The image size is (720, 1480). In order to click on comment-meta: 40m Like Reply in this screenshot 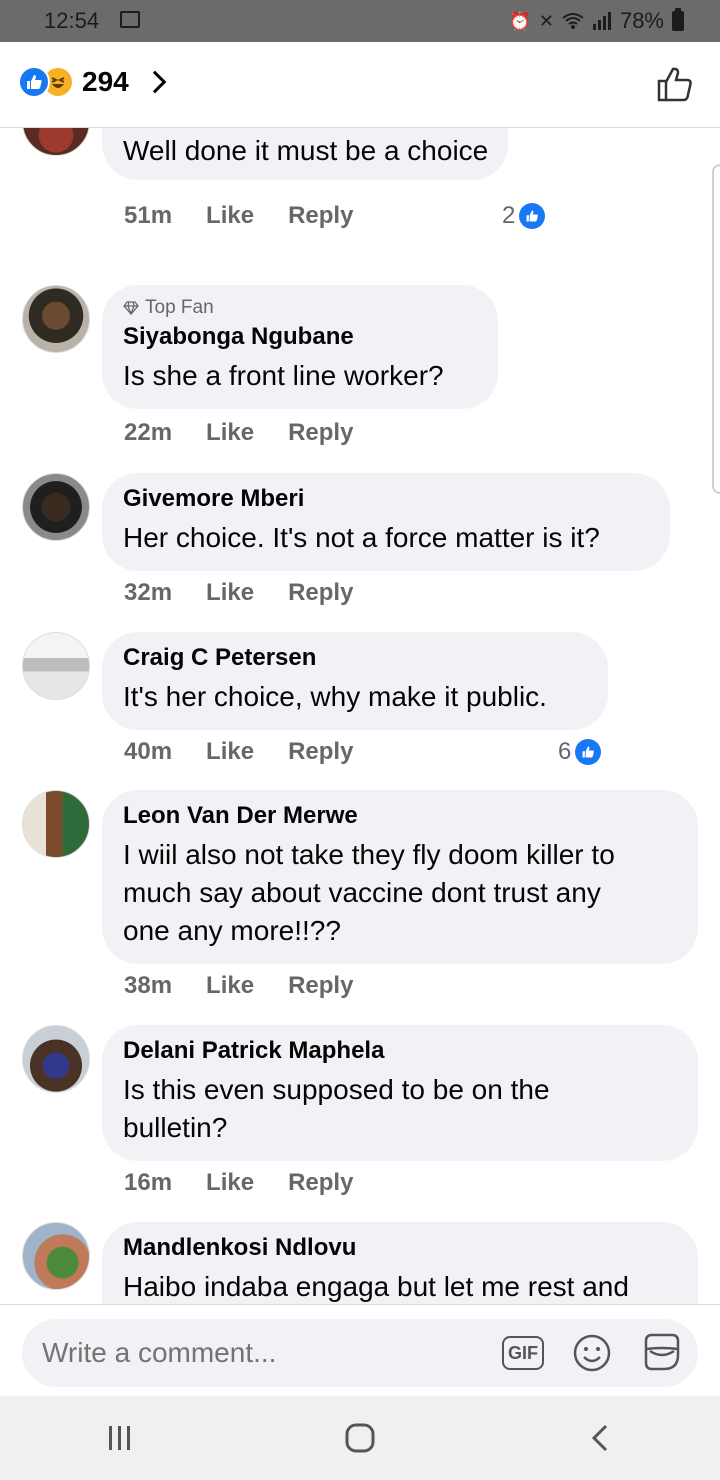, I will do `click(238, 752)`.